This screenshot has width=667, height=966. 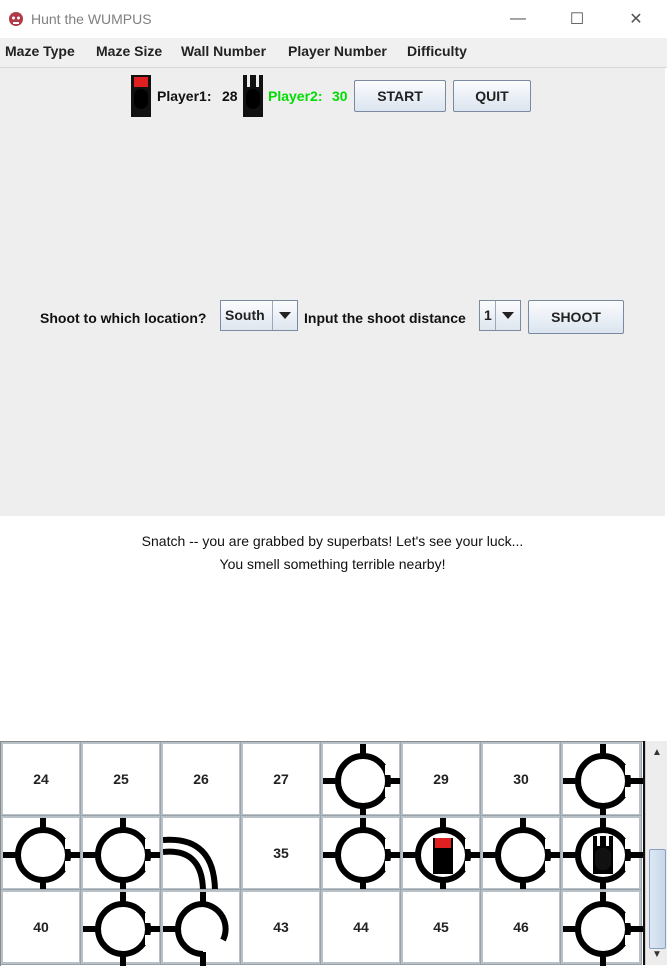 I want to click on scroll-thumb, so click(x=657, y=899).